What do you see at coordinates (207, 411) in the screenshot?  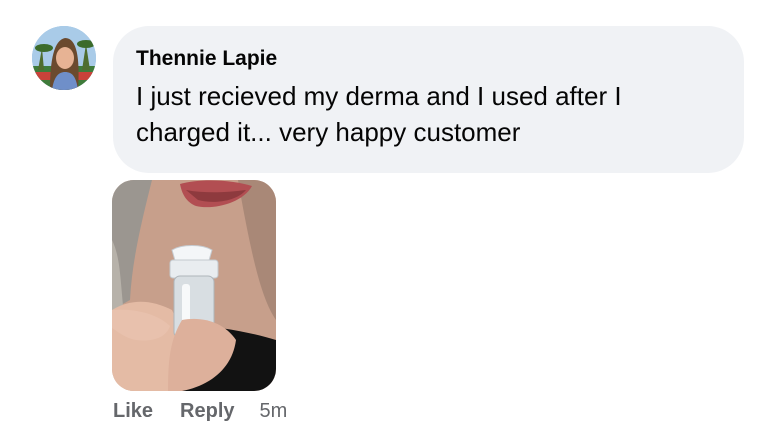 I see `reply-button: Reply` at bounding box center [207, 411].